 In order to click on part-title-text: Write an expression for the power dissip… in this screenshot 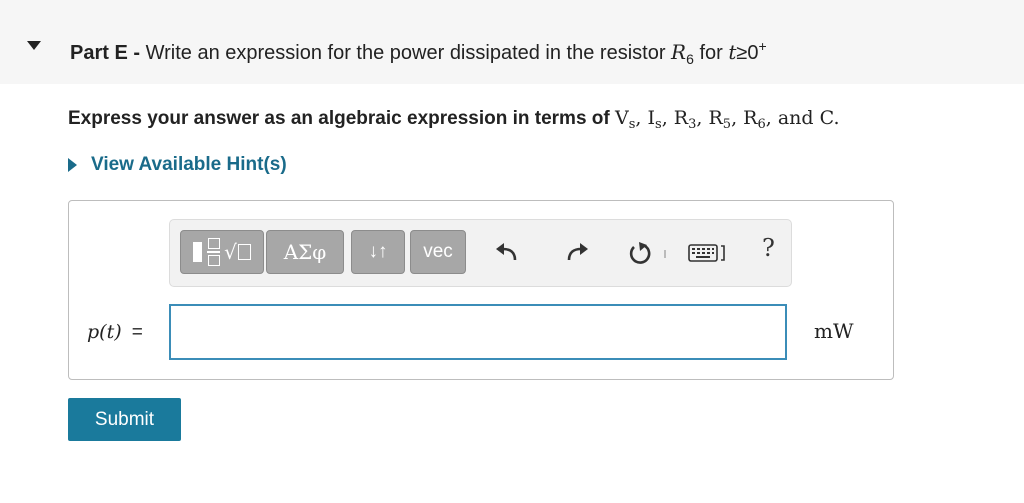, I will do `click(405, 53)`.